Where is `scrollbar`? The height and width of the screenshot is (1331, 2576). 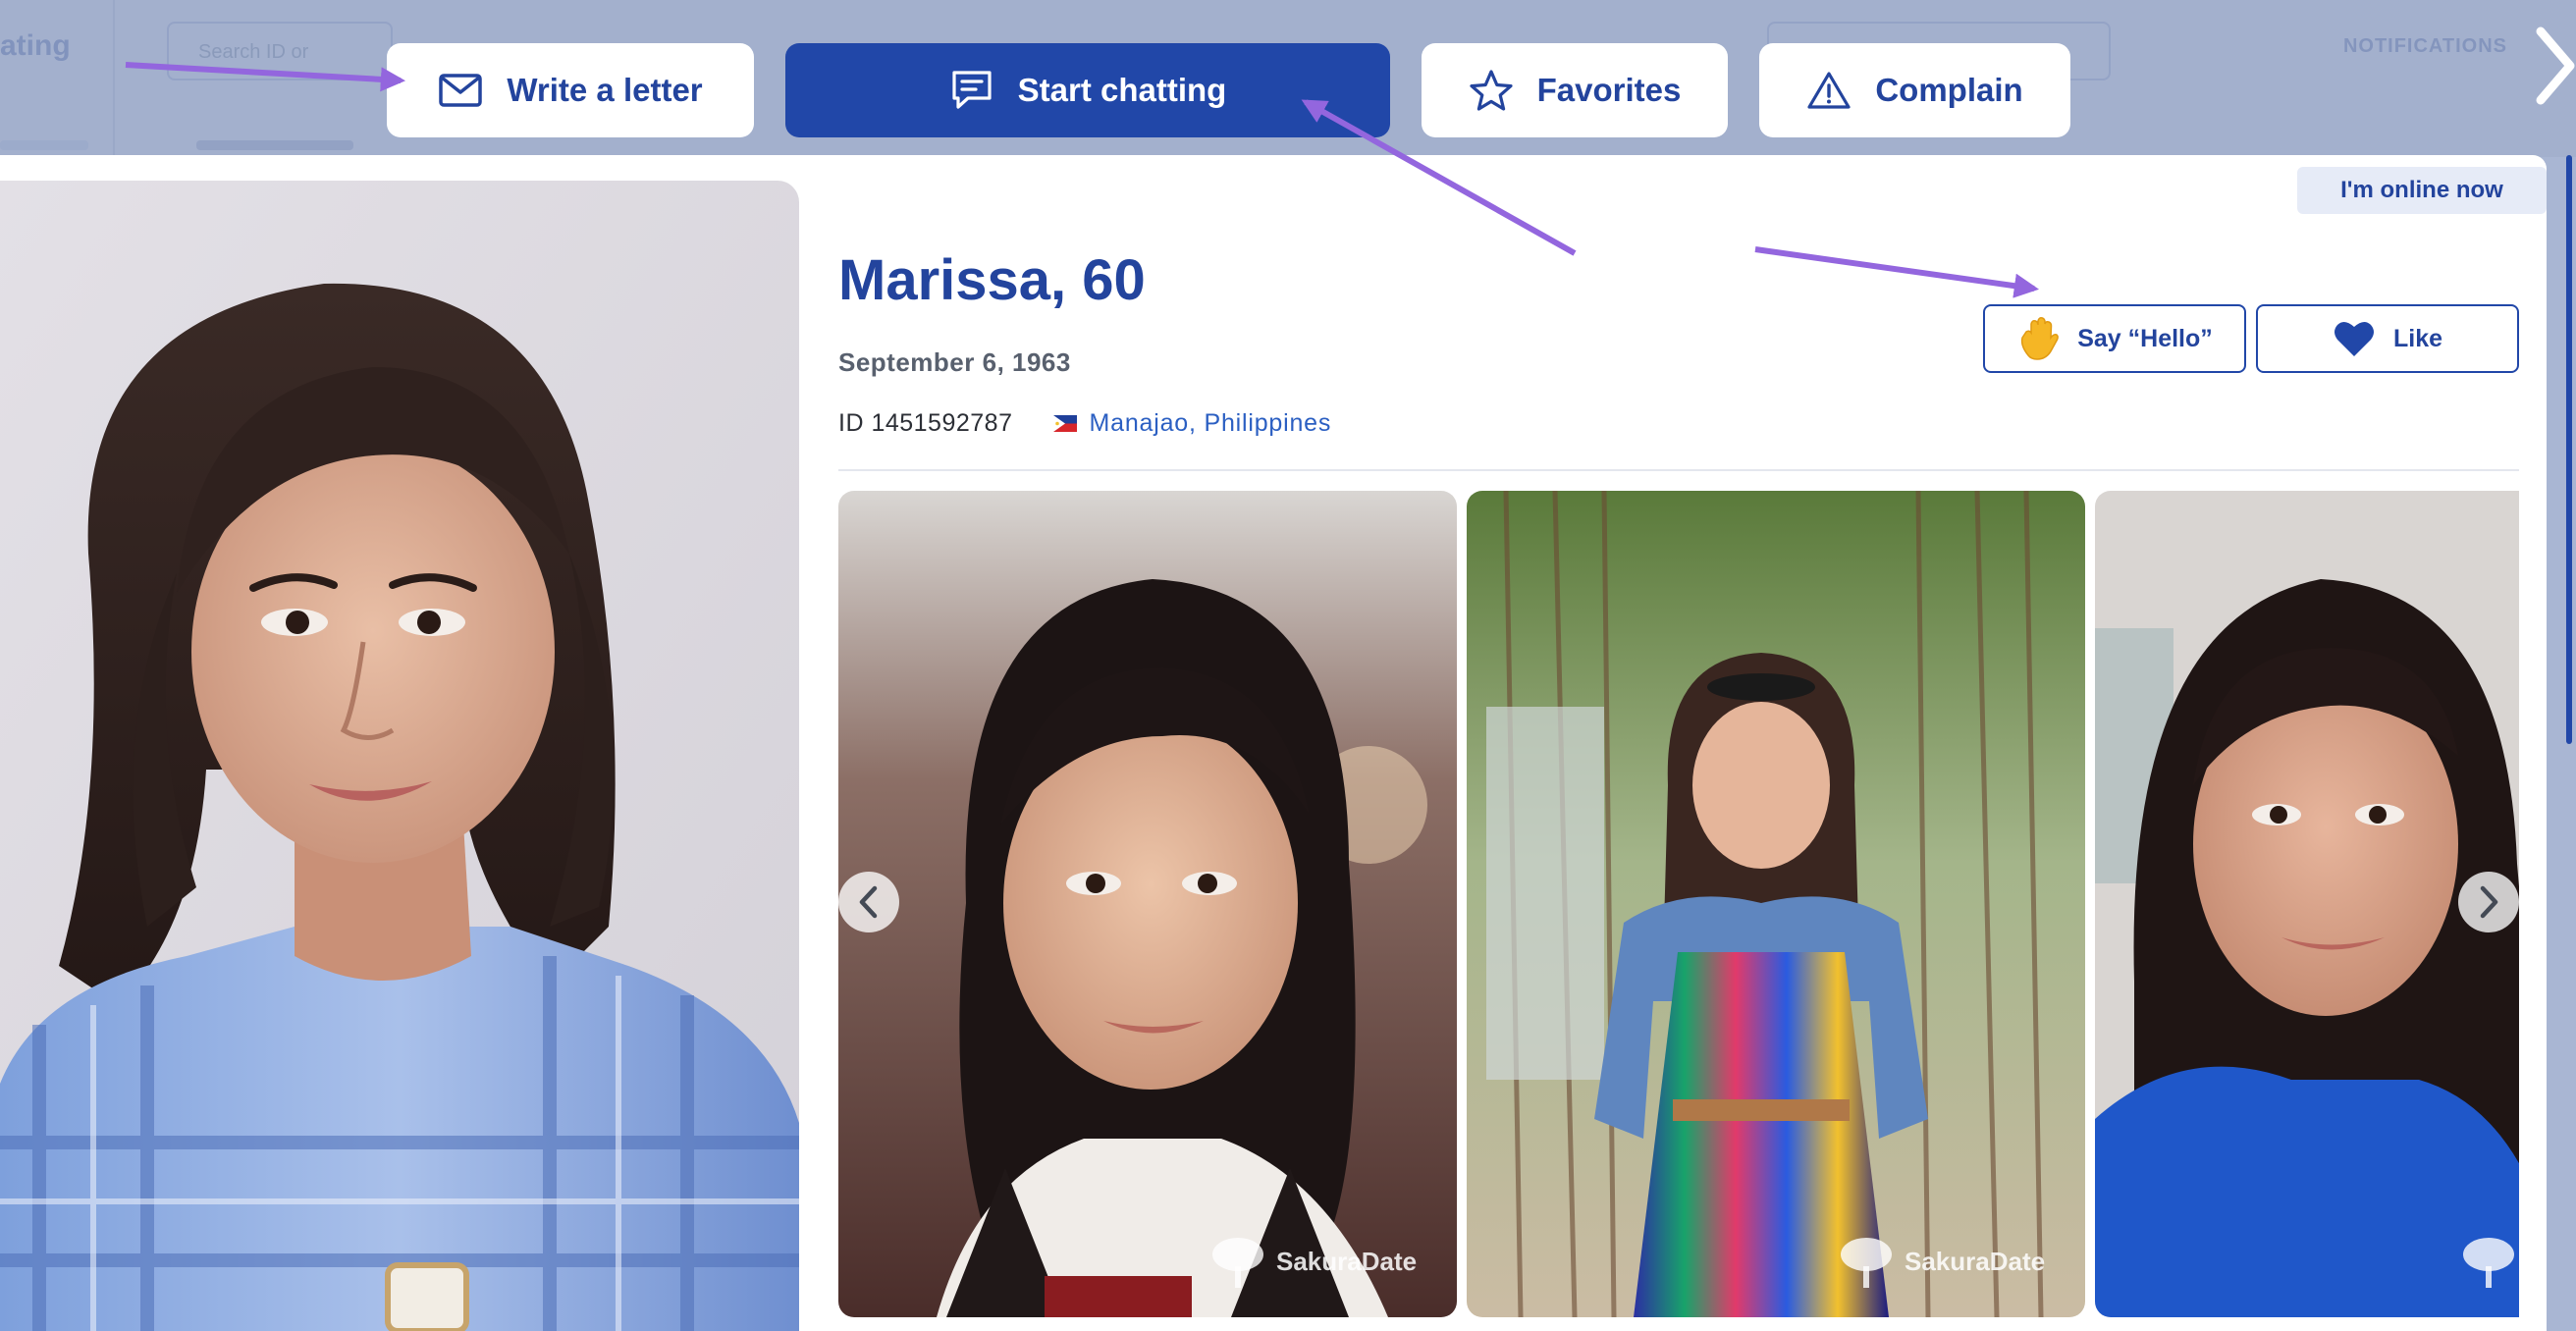 scrollbar is located at coordinates (2569, 743).